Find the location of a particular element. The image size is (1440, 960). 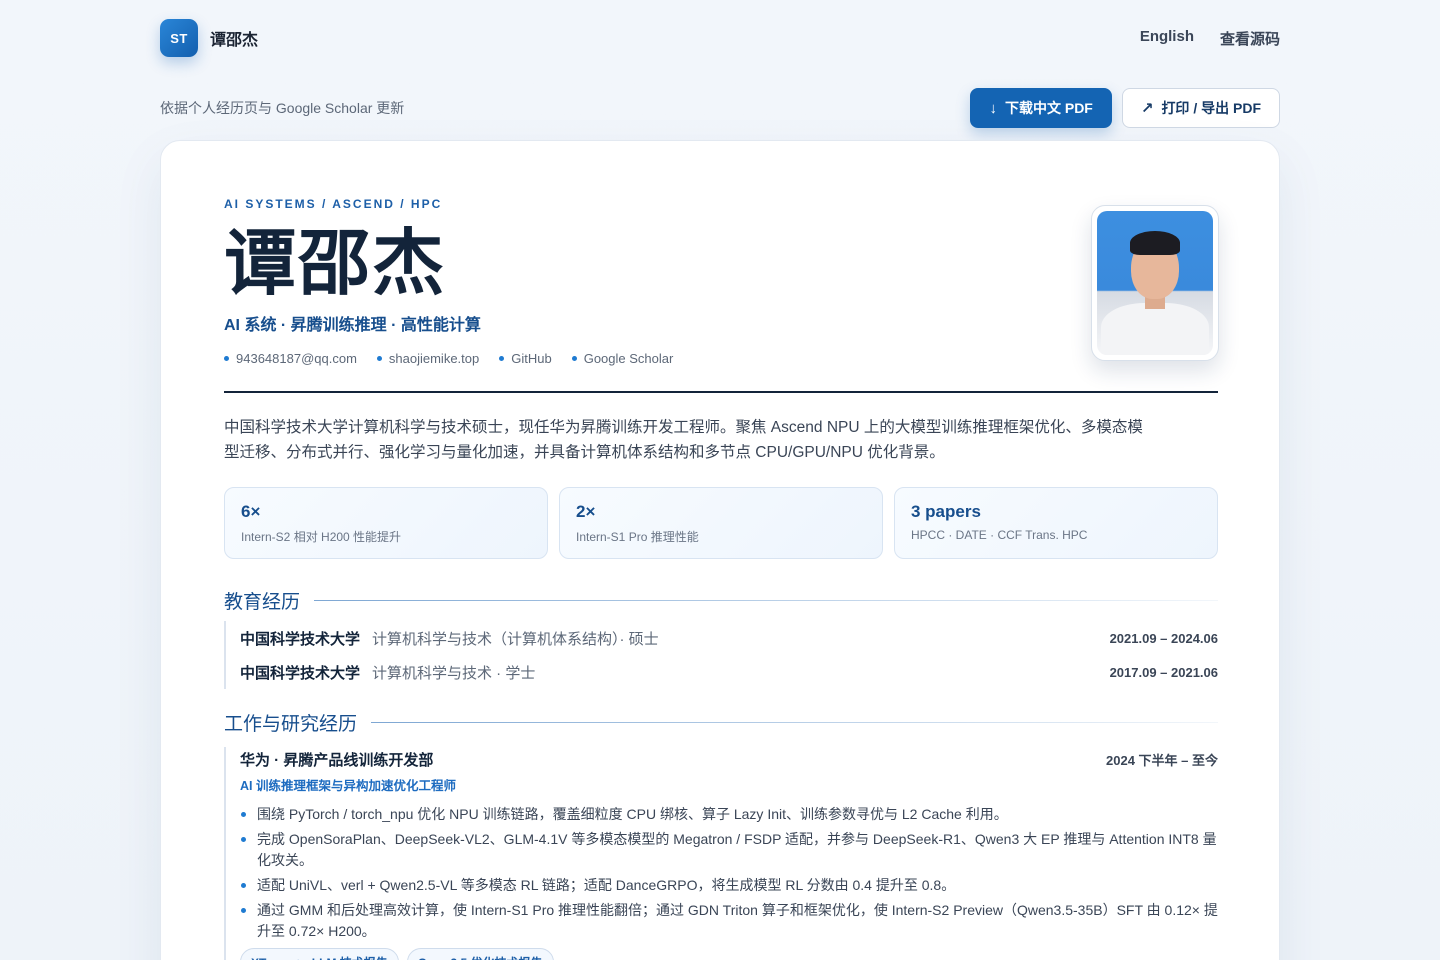

print-pdf-button: ↗ 打印 / 导出 PDF is located at coordinates (1200, 108).